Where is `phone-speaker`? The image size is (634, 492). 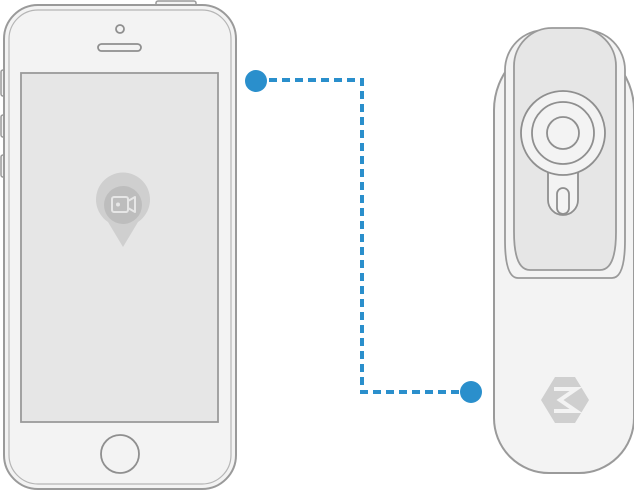
phone-speaker is located at coordinates (119, 47).